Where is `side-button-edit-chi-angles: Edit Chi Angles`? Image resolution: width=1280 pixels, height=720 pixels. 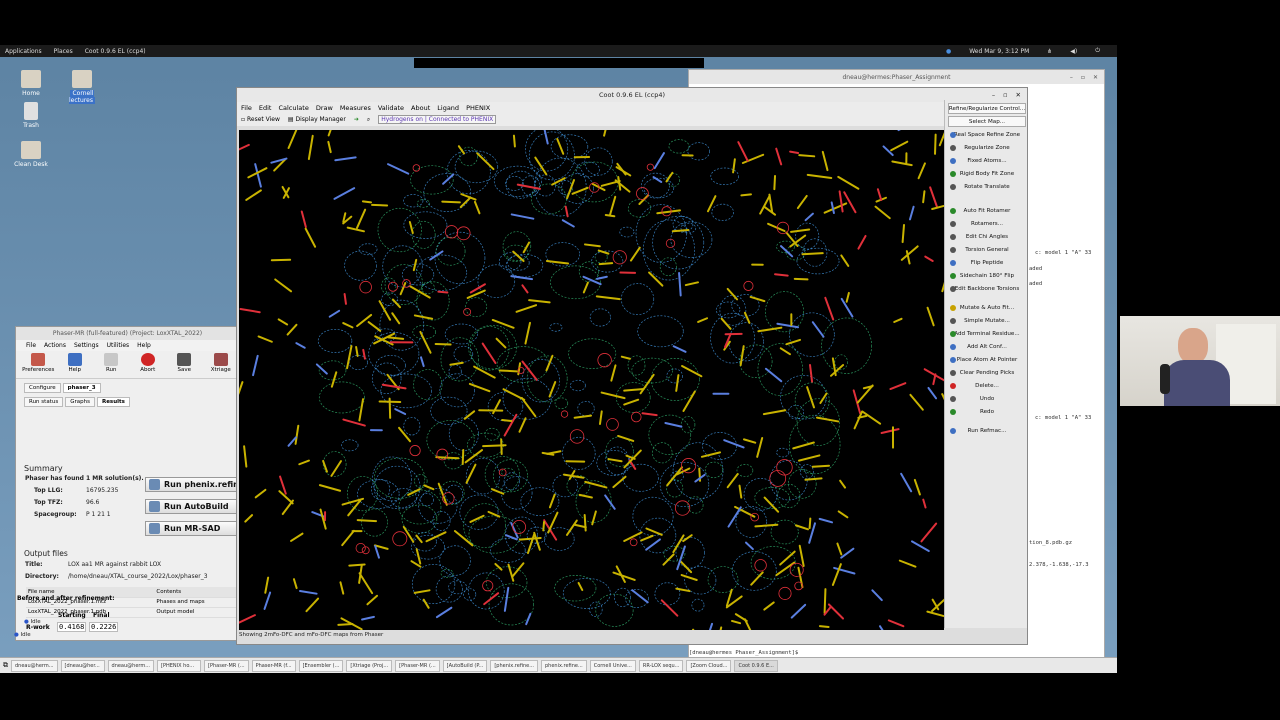 side-button-edit-chi-angles: Edit Chi Angles is located at coordinates (987, 236).